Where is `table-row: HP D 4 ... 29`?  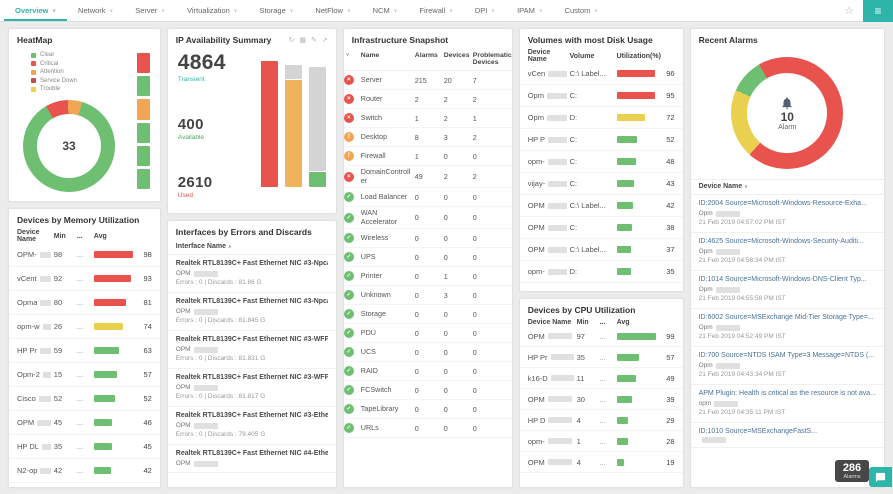
table-row: HP D 4 ... 29 is located at coordinates (601, 420).